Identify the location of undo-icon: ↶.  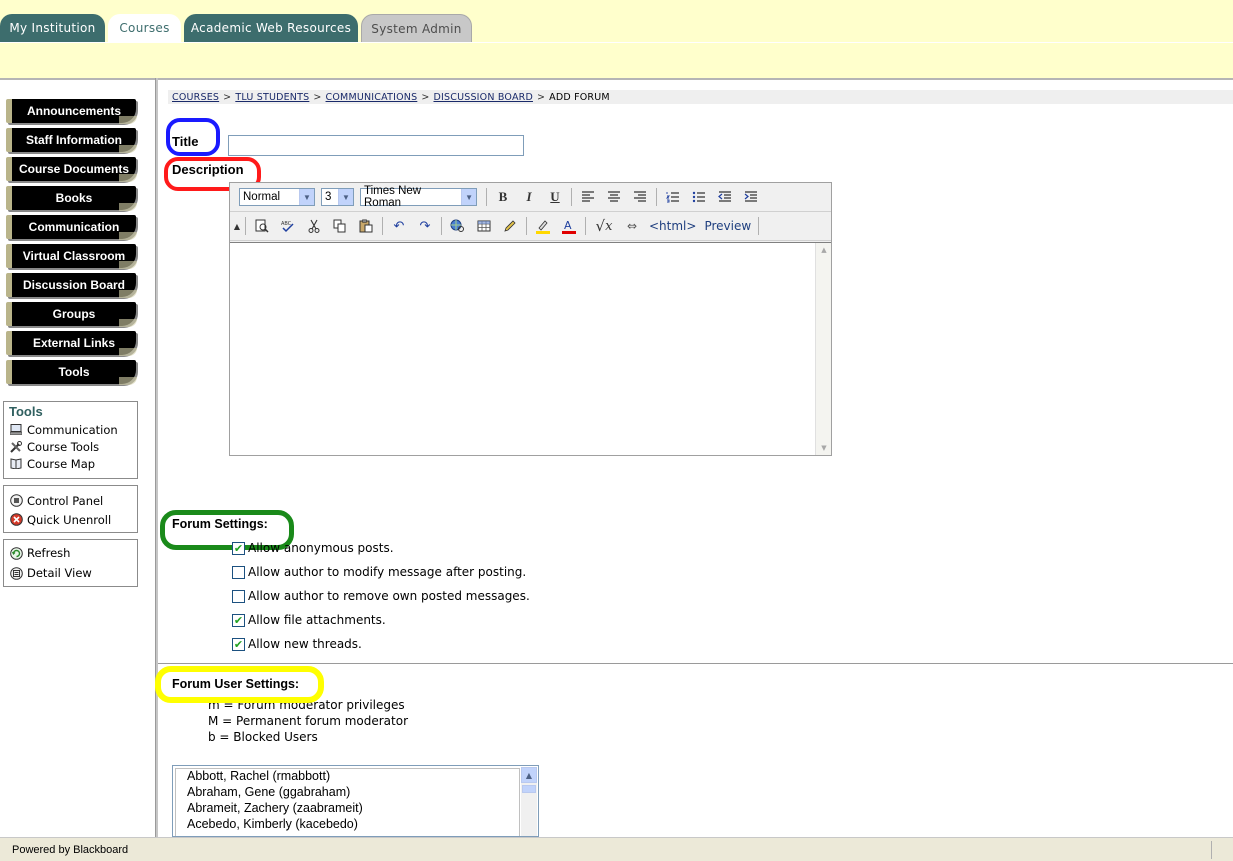
(399, 226).